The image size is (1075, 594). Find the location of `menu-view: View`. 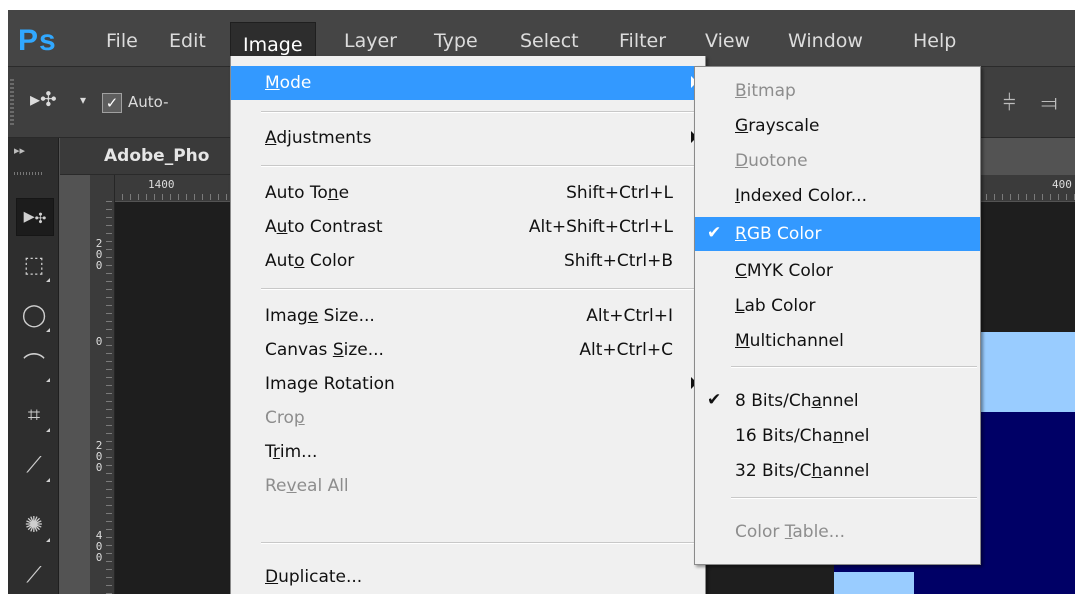

menu-view: View is located at coordinates (727, 41).